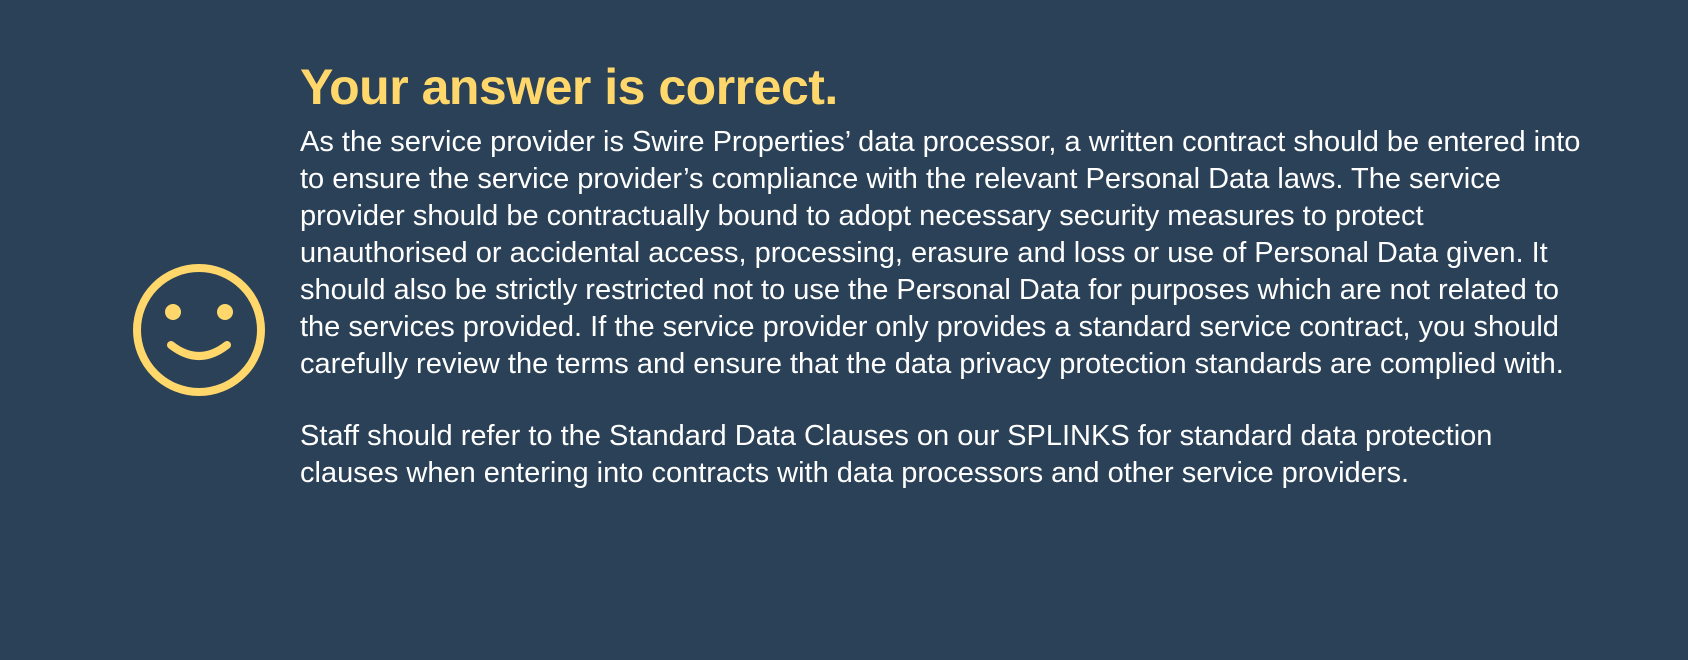 The width and height of the screenshot is (1688, 660). I want to click on smiley-face-icon, so click(199, 330).